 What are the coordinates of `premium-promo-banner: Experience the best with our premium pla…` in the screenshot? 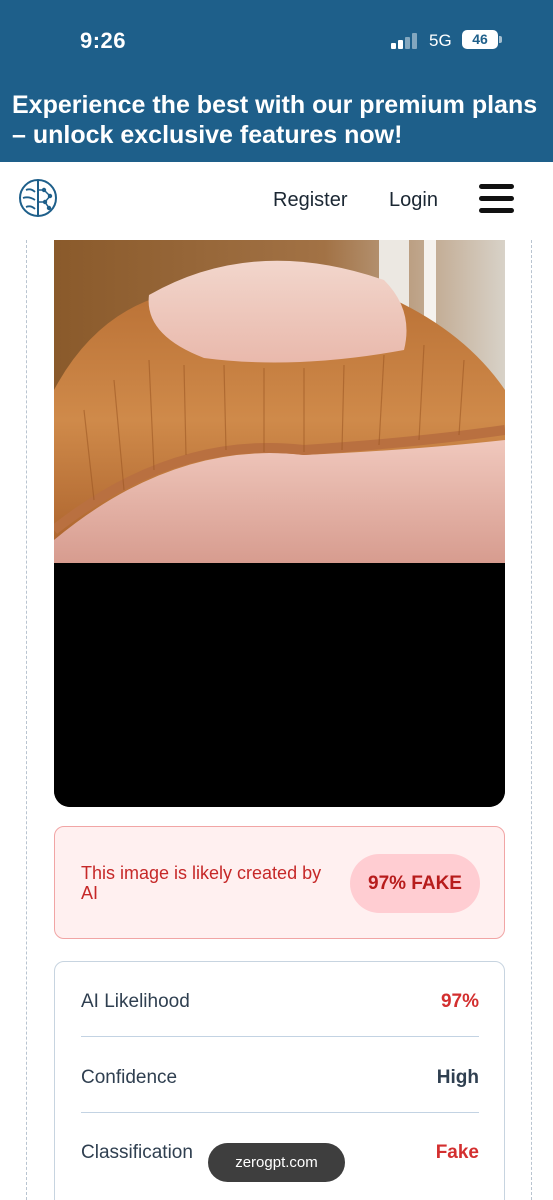 It's located at (279, 120).